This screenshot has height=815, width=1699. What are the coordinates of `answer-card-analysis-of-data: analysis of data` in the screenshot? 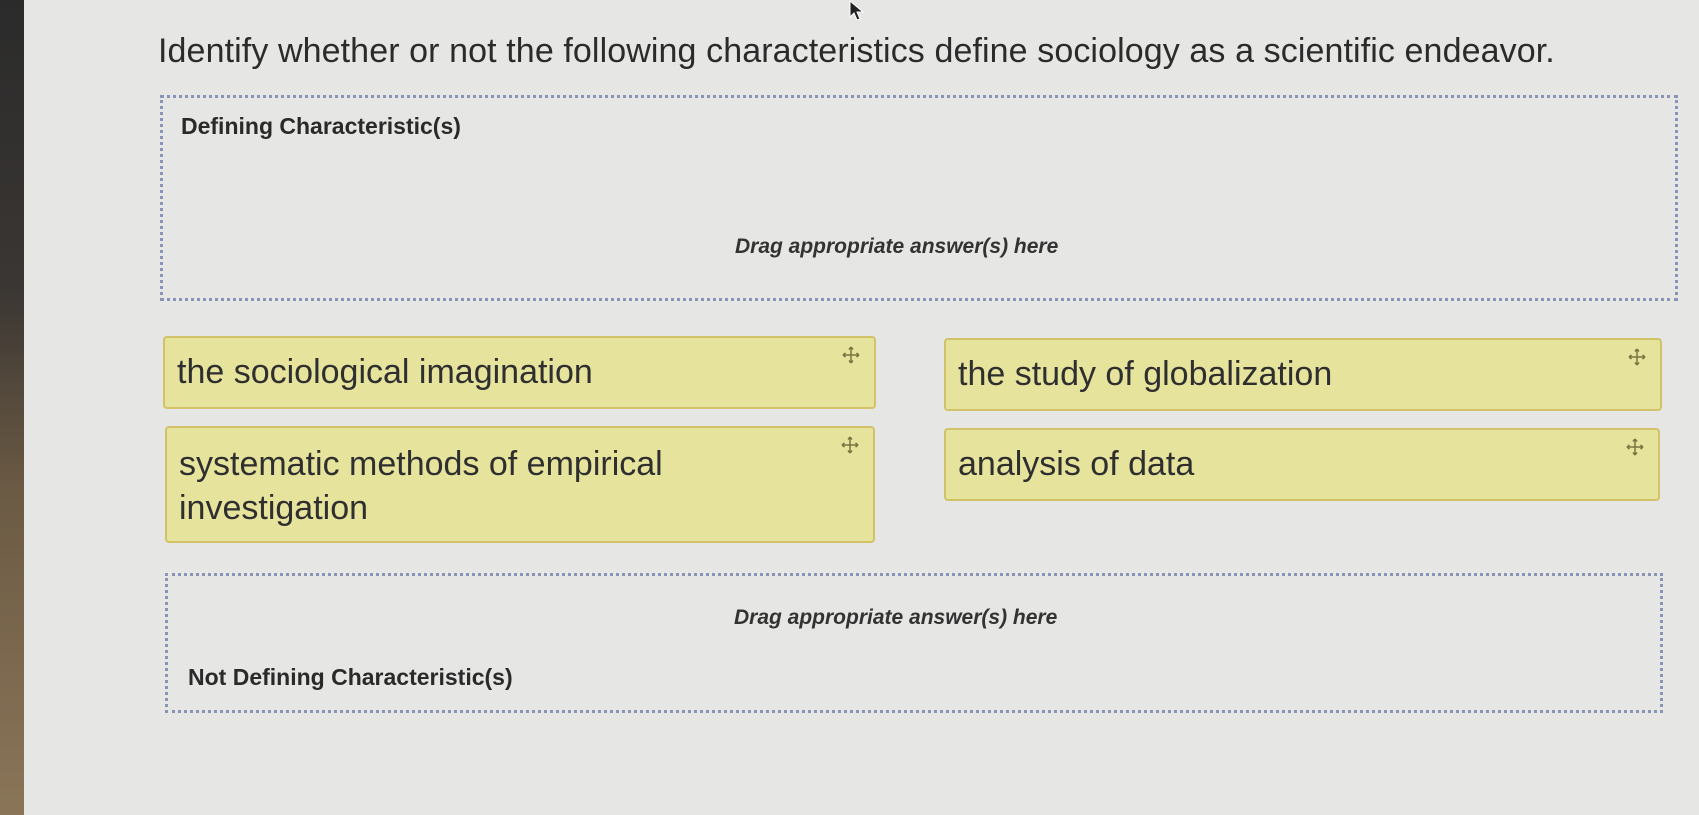 It's located at (1302, 464).